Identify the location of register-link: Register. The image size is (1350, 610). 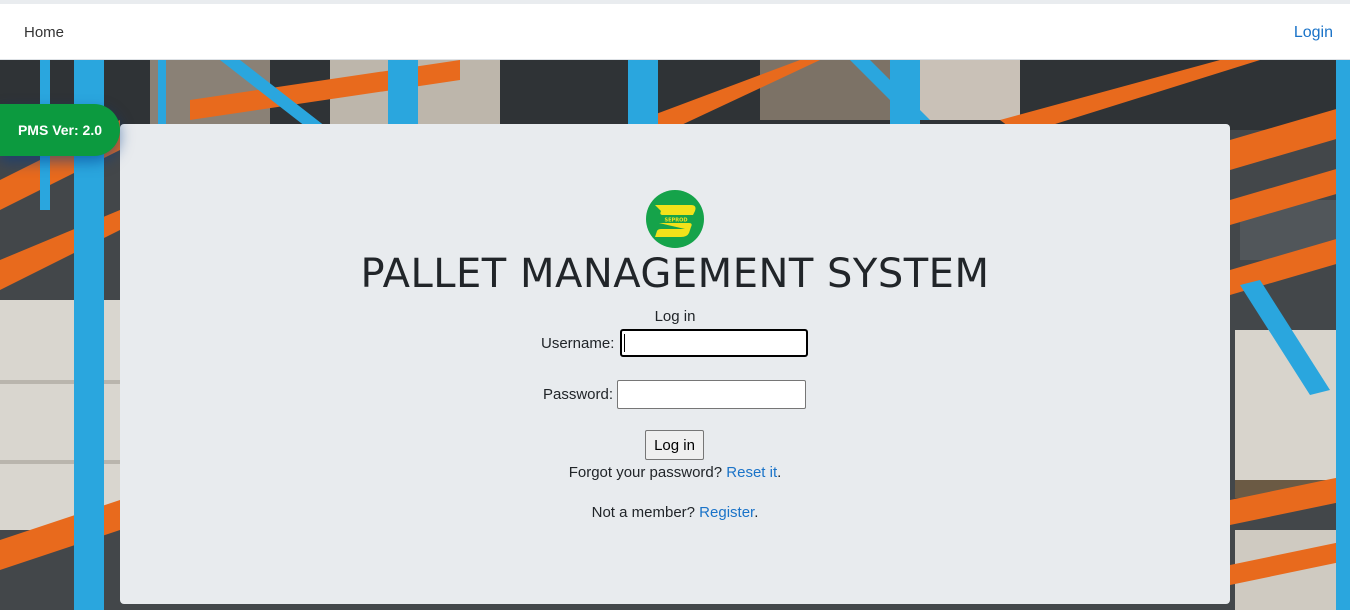
(726, 512).